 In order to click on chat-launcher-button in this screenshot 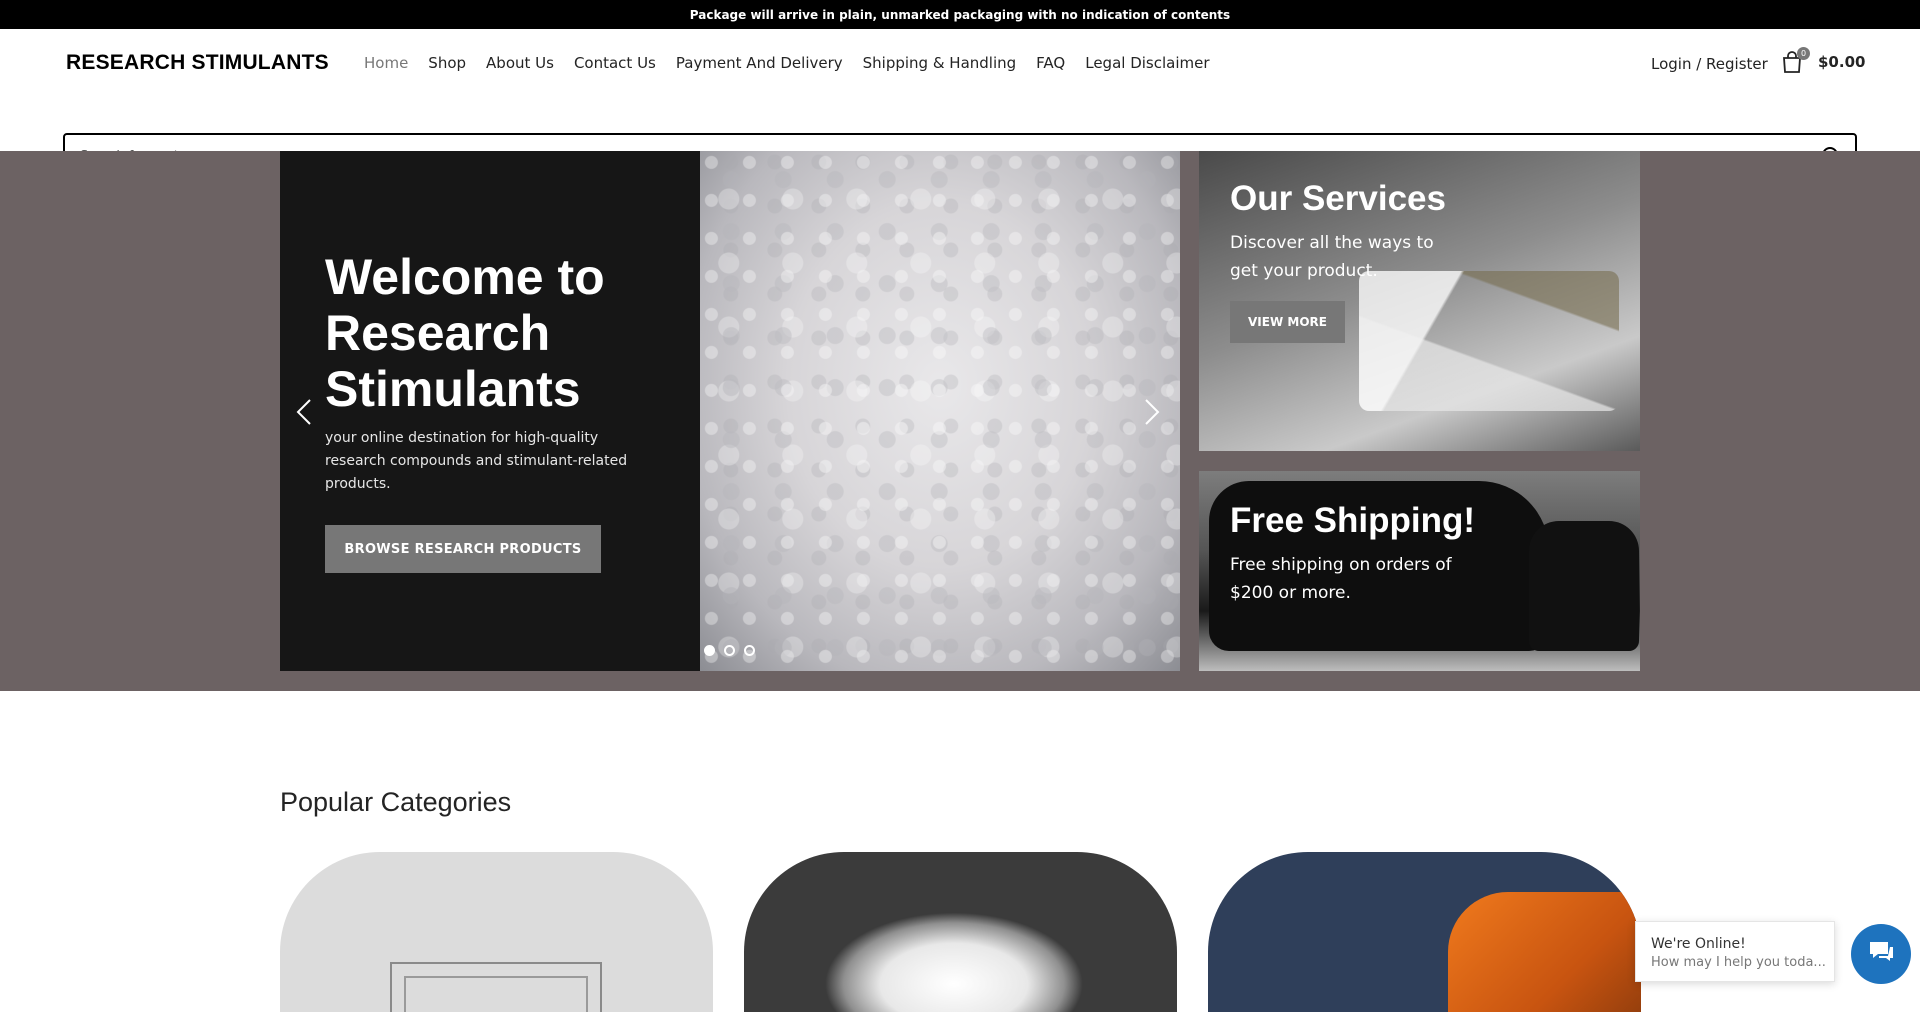, I will do `click(1881, 954)`.